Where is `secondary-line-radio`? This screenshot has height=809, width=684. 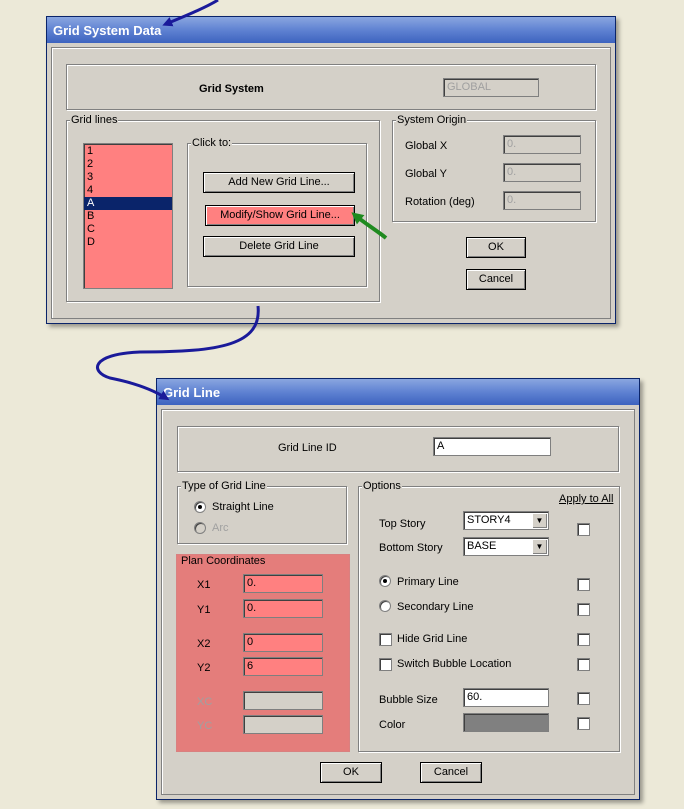 secondary-line-radio is located at coordinates (385, 606).